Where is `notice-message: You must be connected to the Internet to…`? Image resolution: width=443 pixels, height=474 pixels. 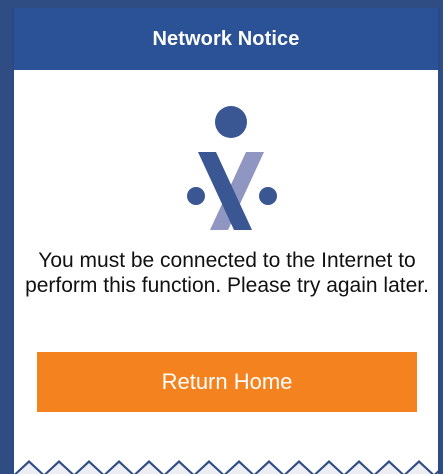
notice-message: You must be connected to the Internet to… is located at coordinates (227, 273).